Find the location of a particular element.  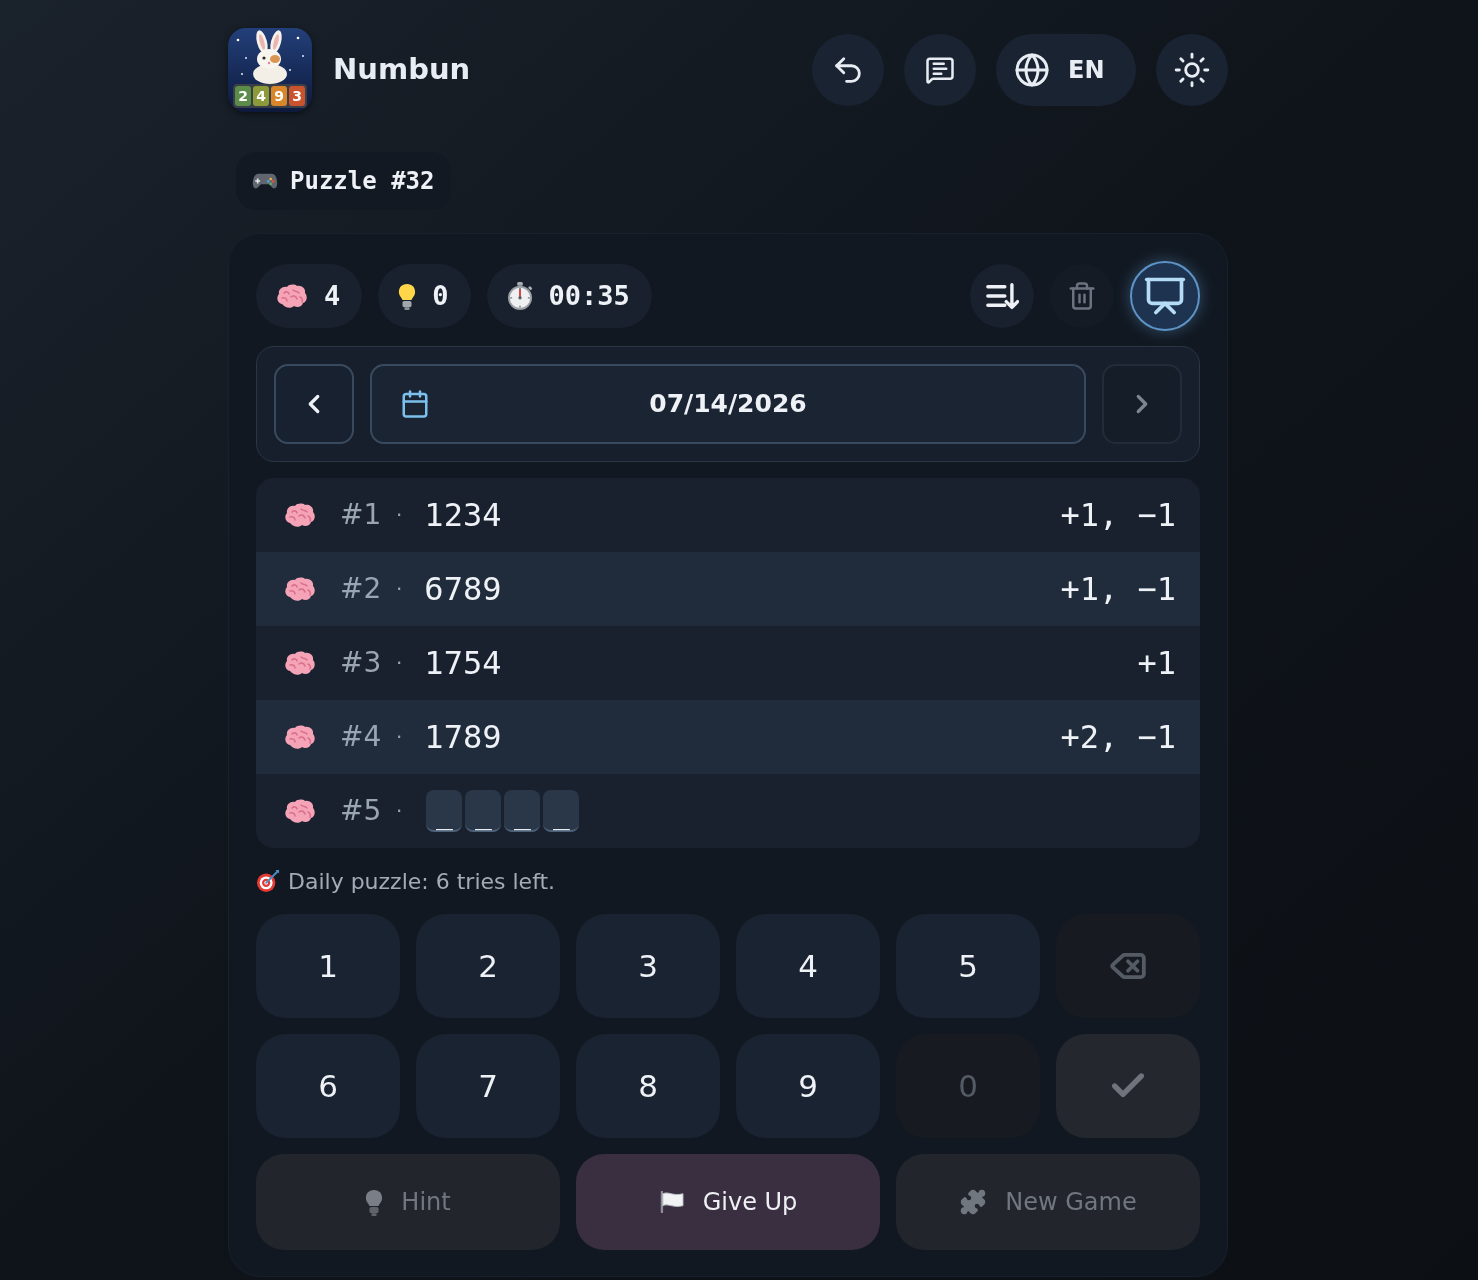

digit-key: 4 is located at coordinates (808, 966).